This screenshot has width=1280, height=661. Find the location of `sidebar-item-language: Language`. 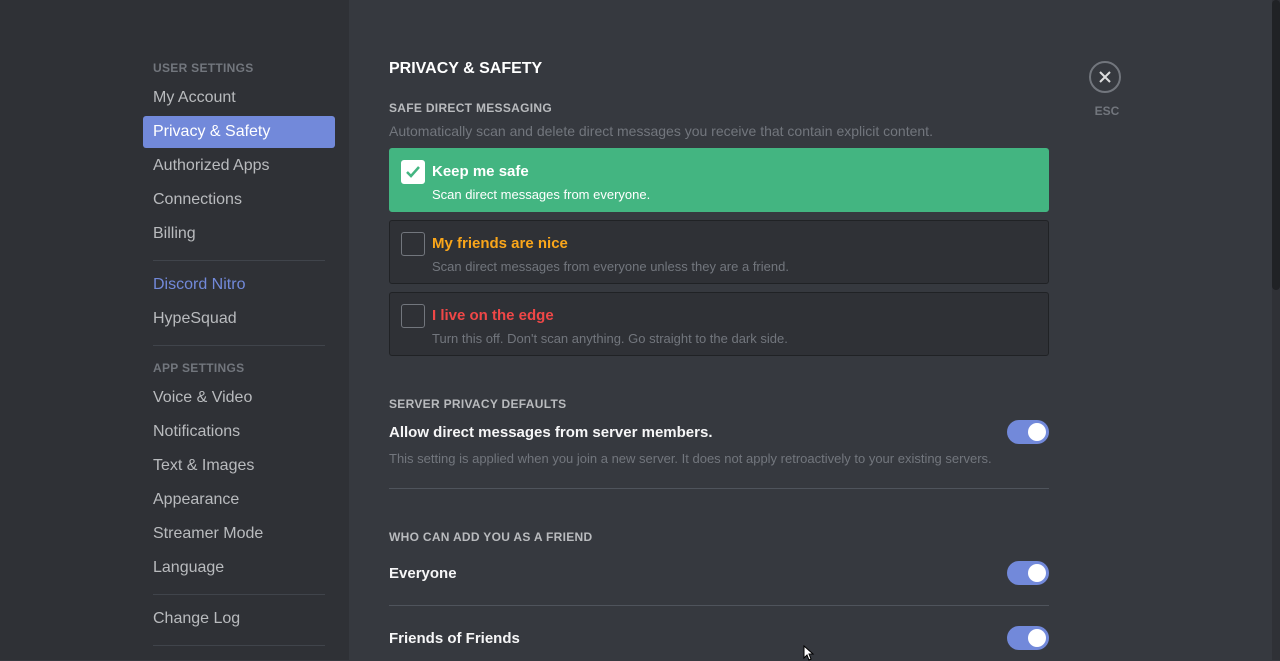

sidebar-item-language: Language is located at coordinates (239, 568).